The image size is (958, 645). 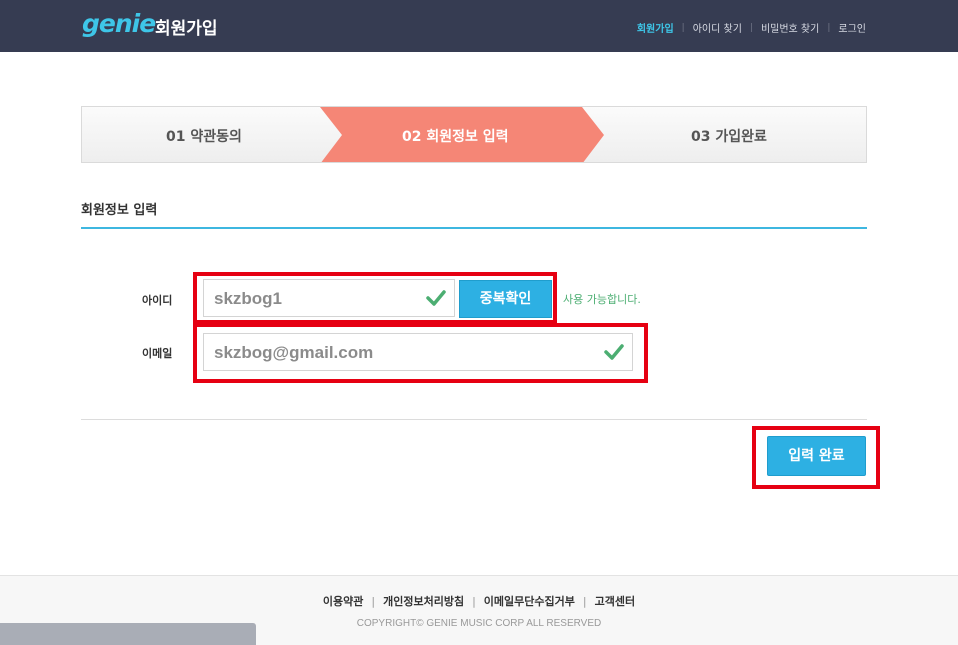 I want to click on availability-message: 사용 가능합니다., so click(x=602, y=299).